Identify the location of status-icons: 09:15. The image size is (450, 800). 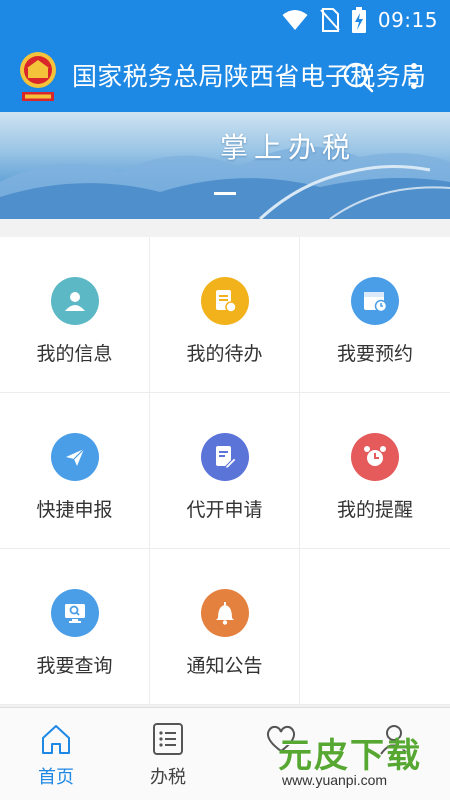
(360, 20).